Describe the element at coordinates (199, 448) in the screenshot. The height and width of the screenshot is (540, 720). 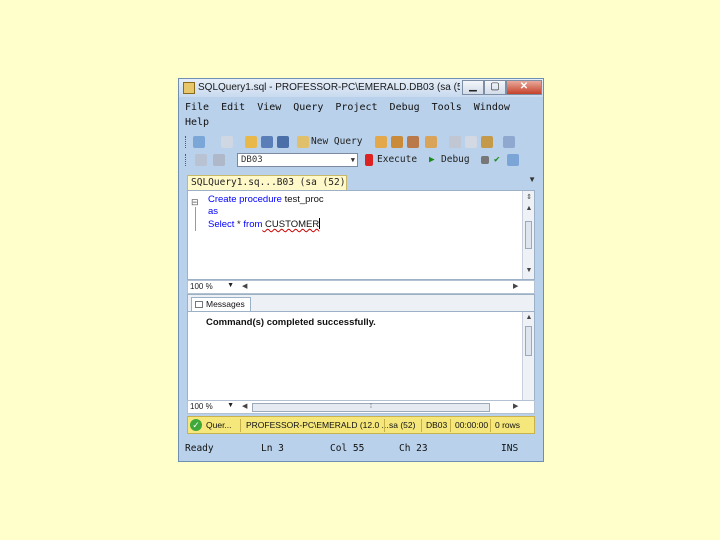
I see `status-ready: Ready` at that location.